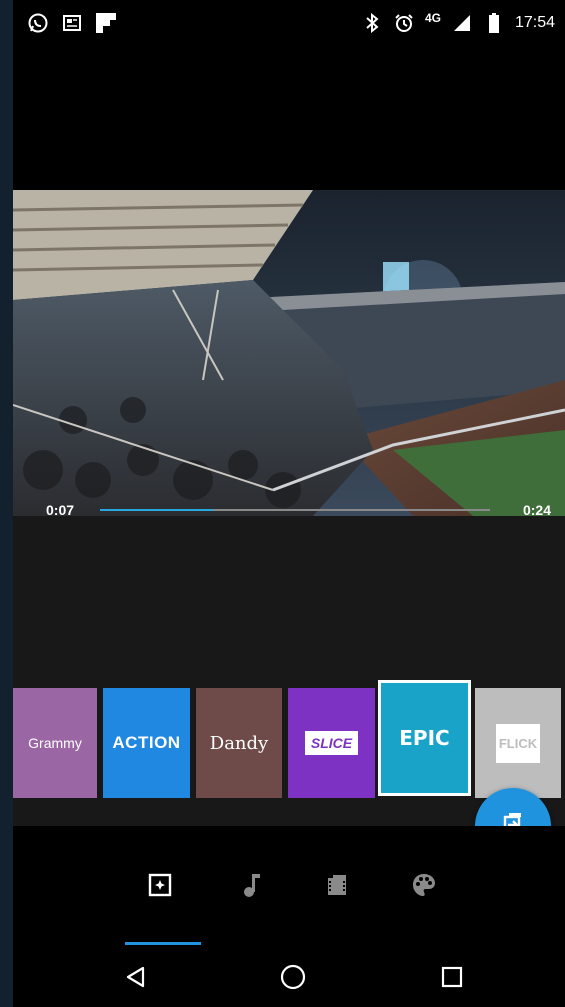 The height and width of the screenshot is (1007, 565). I want to click on palette-icon, so click(424, 887).